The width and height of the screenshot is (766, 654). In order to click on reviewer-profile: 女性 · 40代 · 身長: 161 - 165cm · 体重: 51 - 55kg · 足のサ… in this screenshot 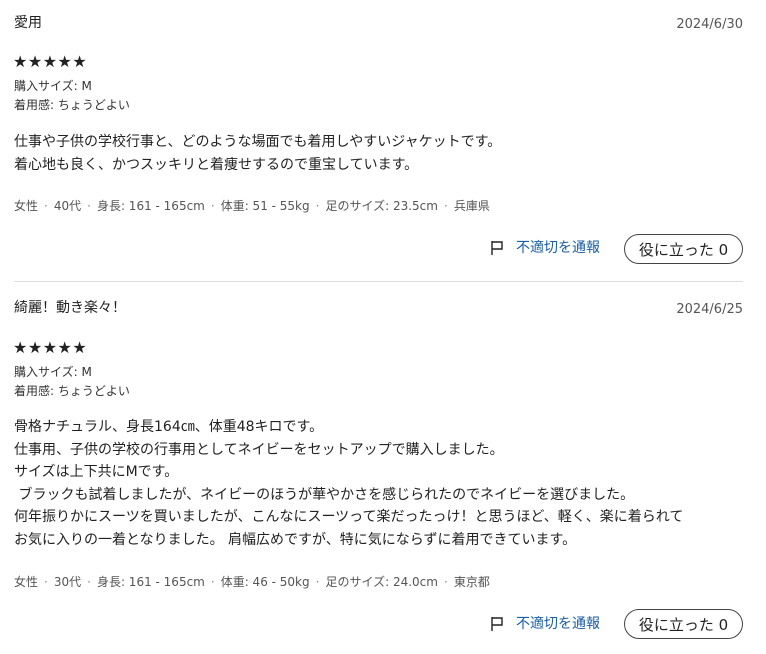, I will do `click(252, 206)`.